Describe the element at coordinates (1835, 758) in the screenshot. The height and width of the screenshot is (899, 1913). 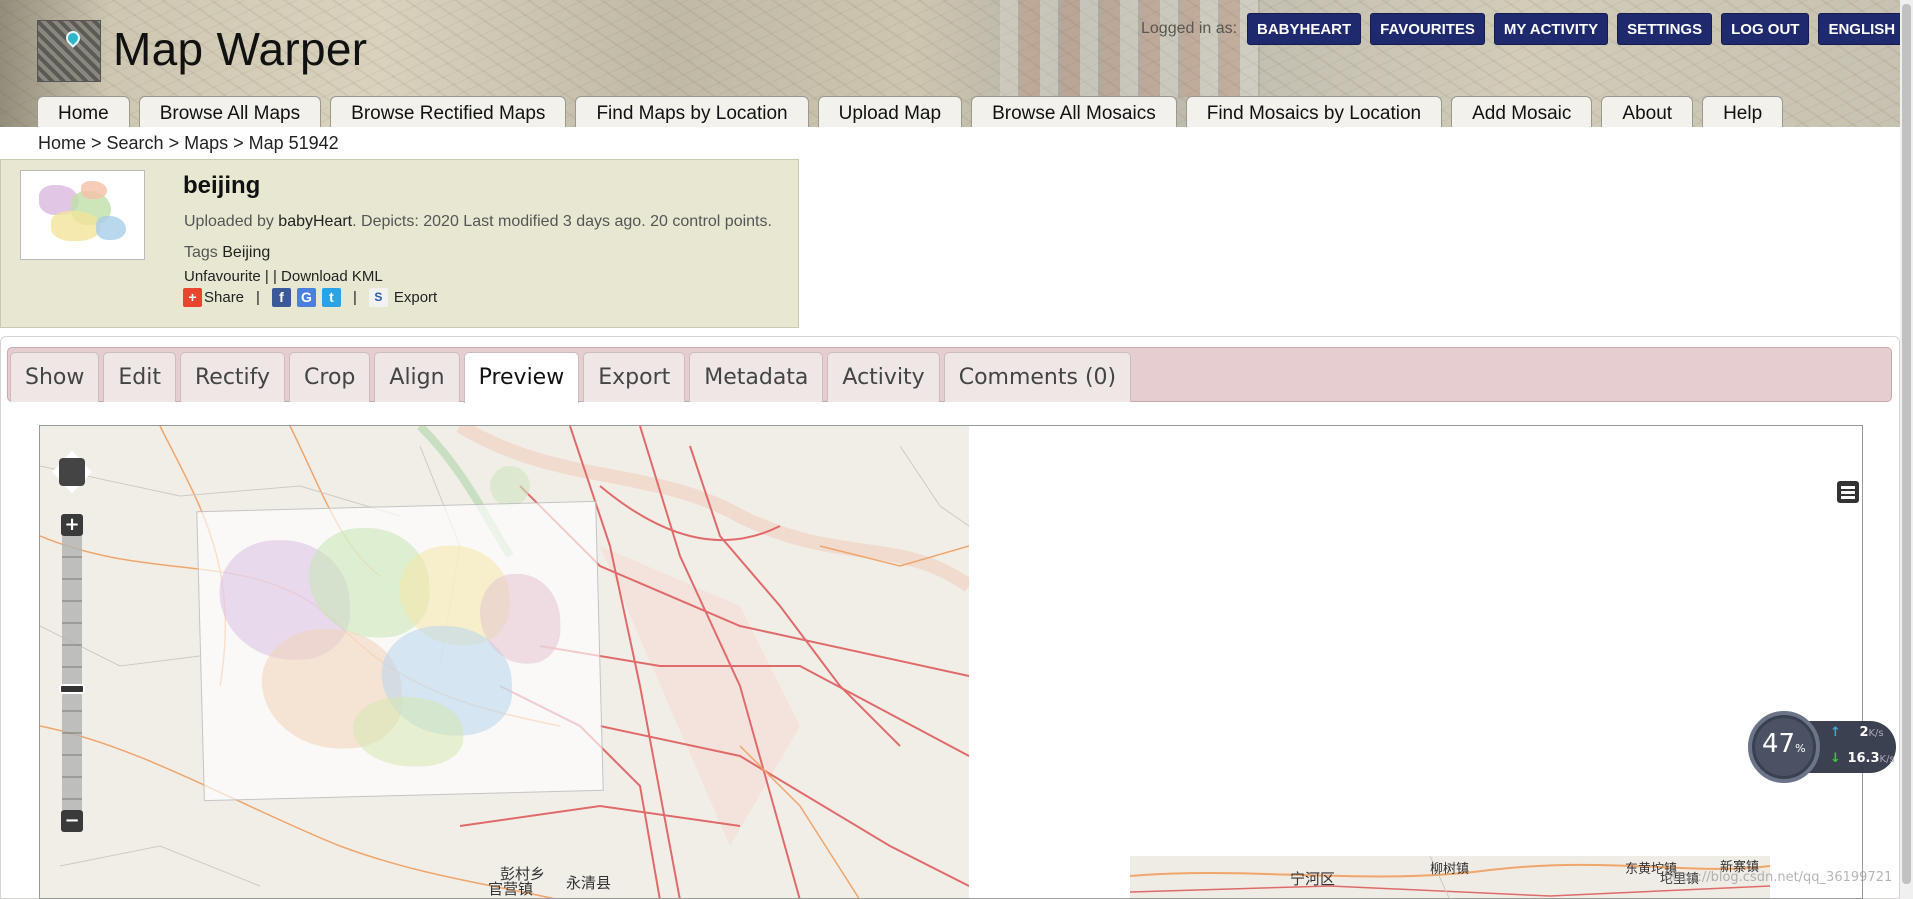
I see `download-arrow-icon: ↓` at that location.